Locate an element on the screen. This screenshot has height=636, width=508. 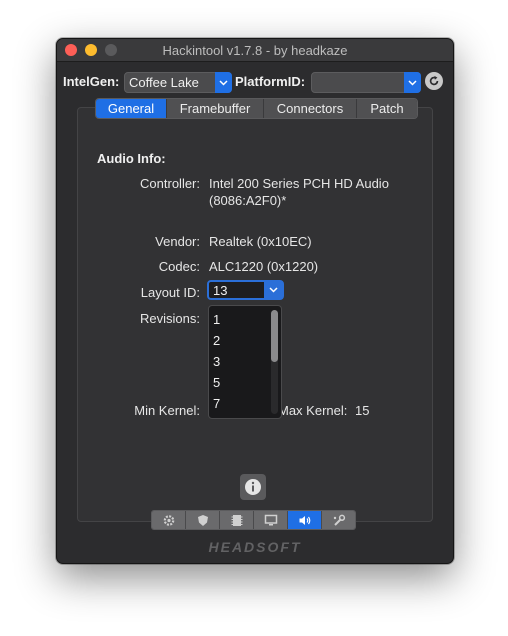
audio-tool-button is located at coordinates (305, 520).